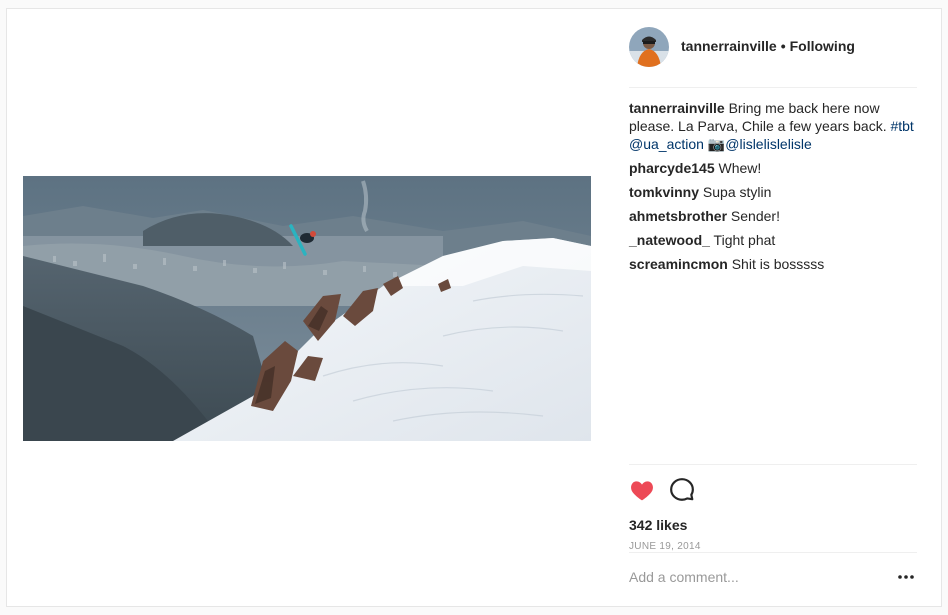  I want to click on comment-bubble-icon, so click(682, 490).